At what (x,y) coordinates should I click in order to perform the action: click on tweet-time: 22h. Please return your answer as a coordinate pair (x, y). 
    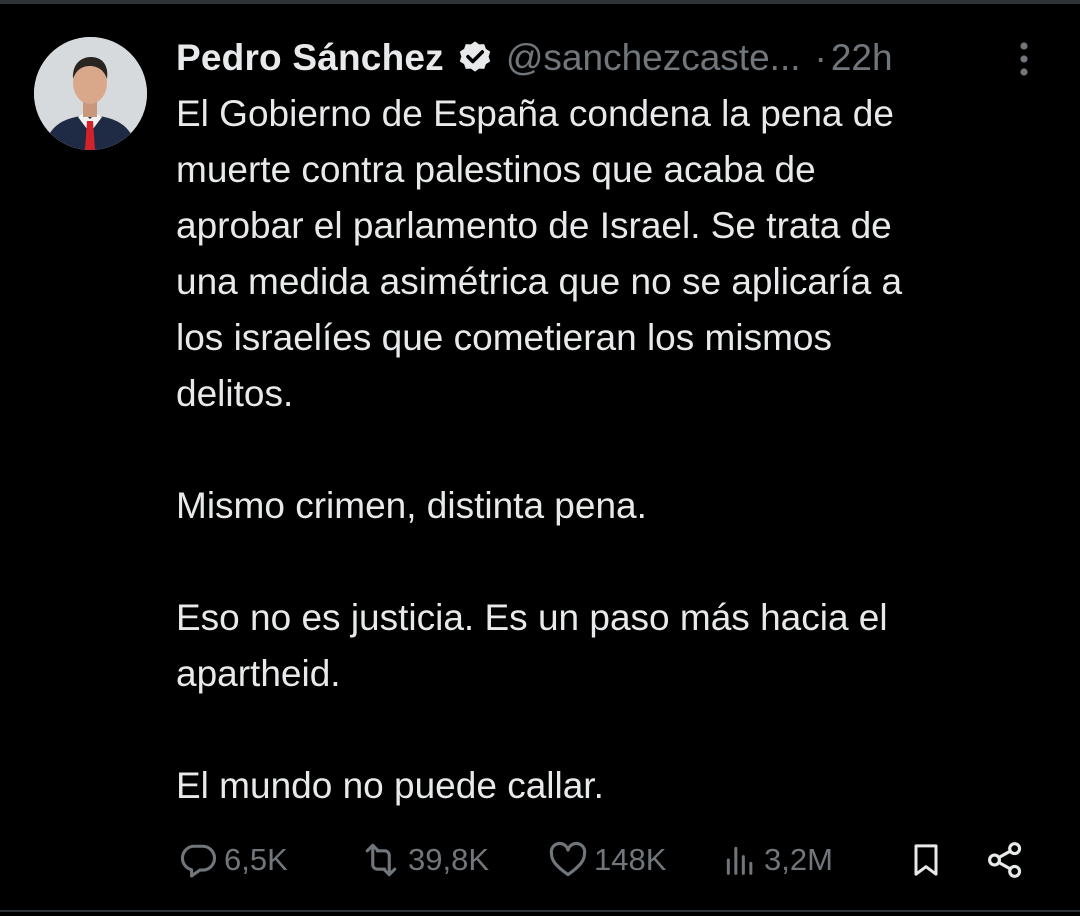
    Looking at the image, I should click on (862, 58).